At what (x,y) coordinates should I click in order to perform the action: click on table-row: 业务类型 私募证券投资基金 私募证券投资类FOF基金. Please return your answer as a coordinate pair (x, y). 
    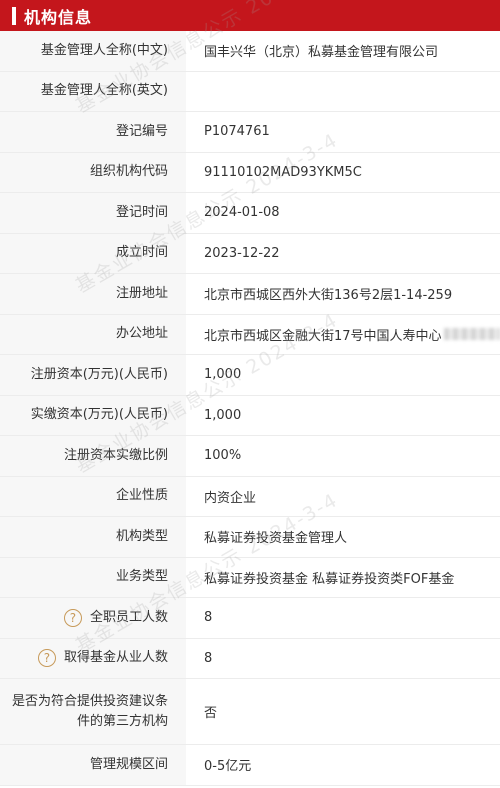
    Looking at the image, I should click on (250, 577).